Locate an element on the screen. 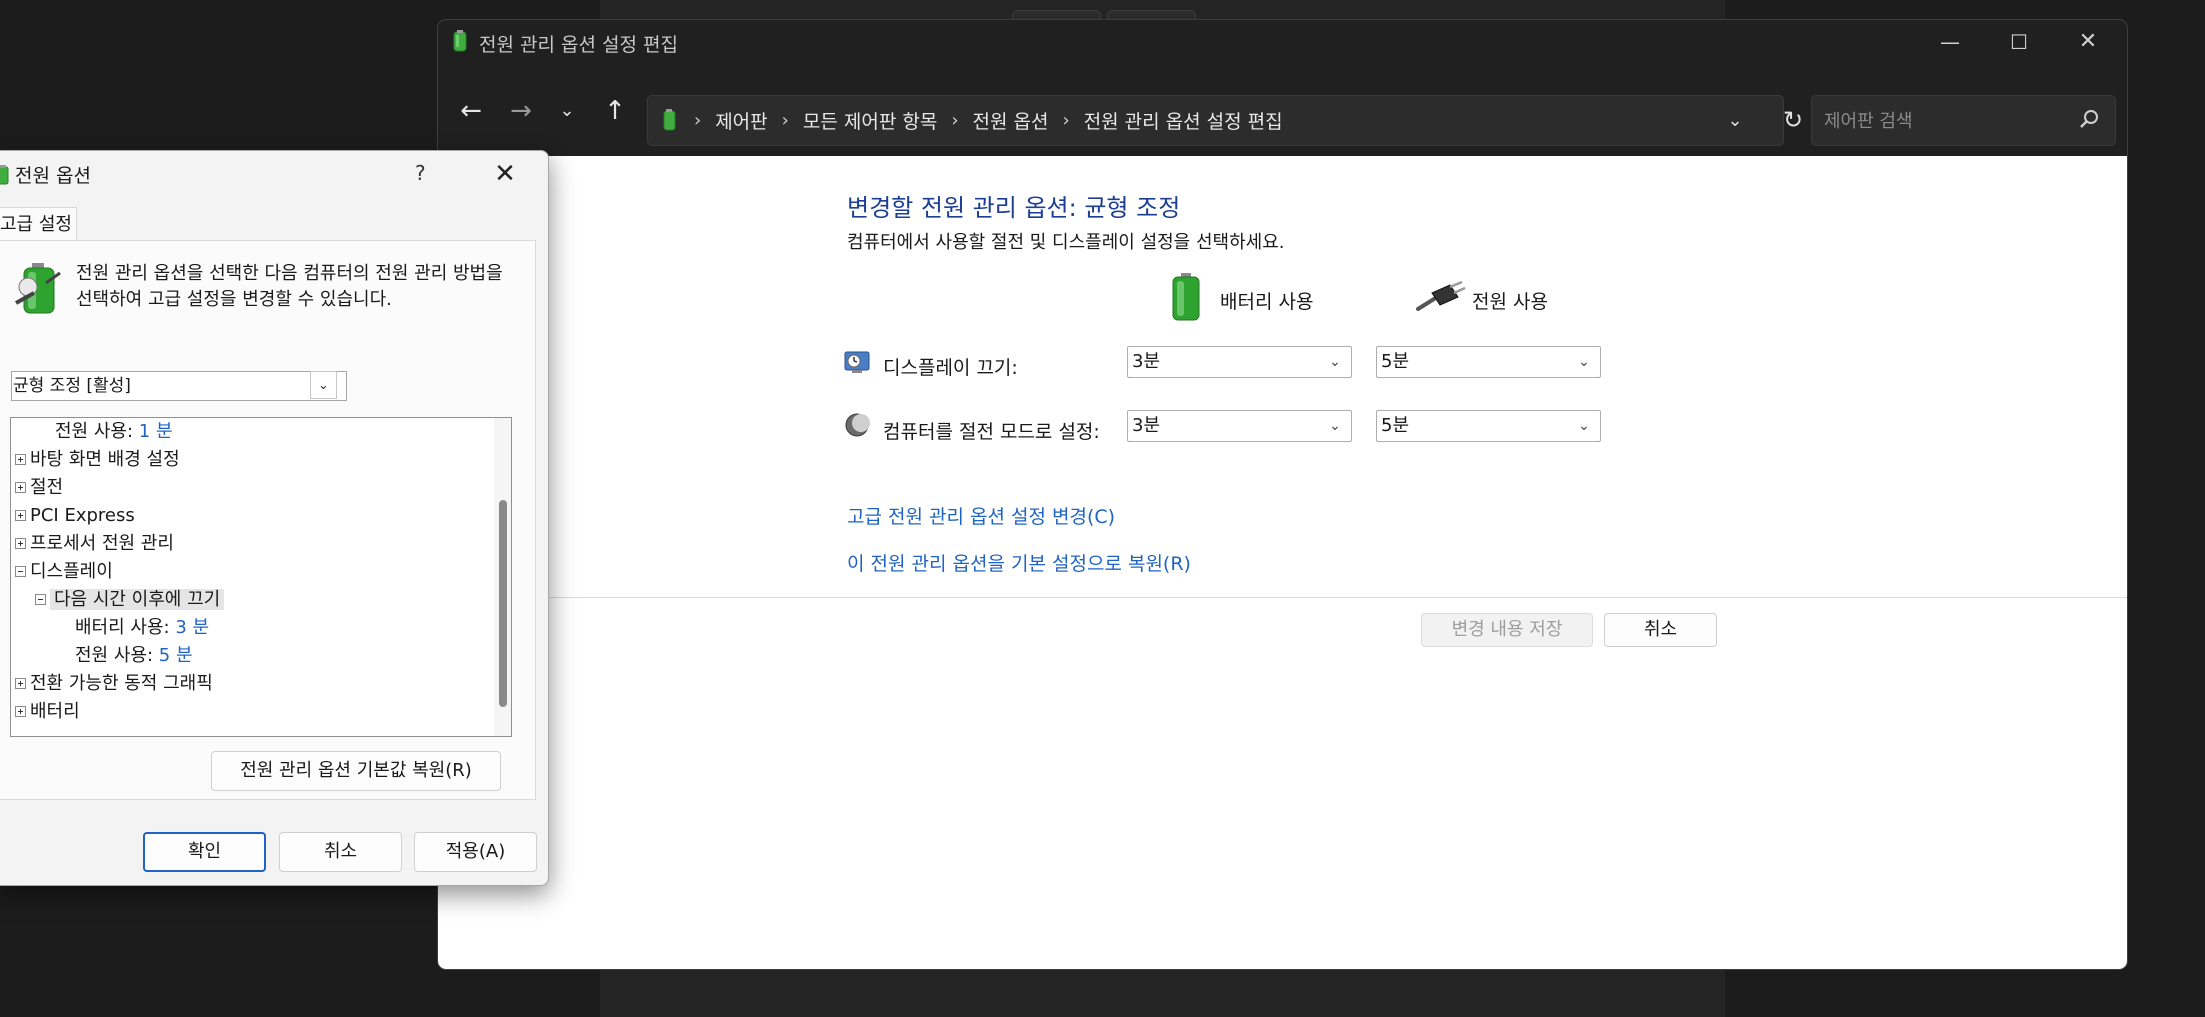 The height and width of the screenshot is (1017, 2205). display-off-label: 디스플레이 끄기: is located at coordinates (950, 368).